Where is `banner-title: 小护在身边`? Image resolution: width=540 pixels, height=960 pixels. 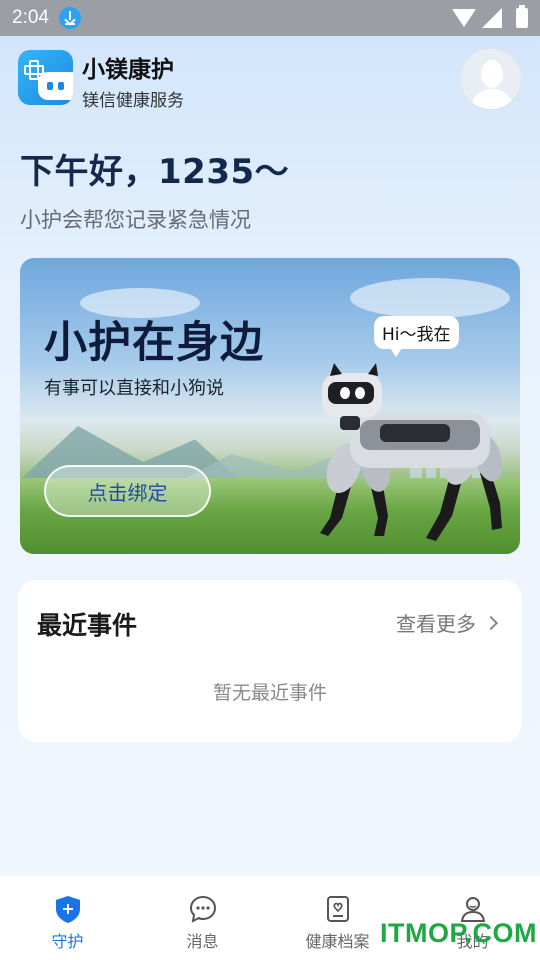 banner-title: 小护在身边 is located at coordinates (154, 343).